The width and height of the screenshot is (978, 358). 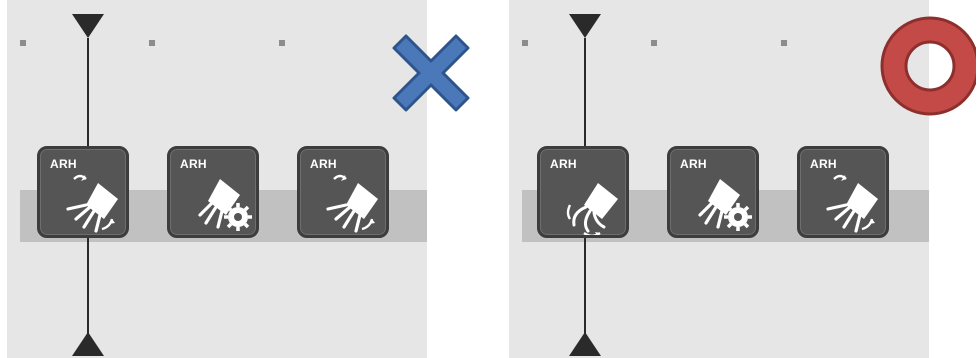 What do you see at coordinates (928, 66) in the screenshot?
I see `circle-mark-icon` at bounding box center [928, 66].